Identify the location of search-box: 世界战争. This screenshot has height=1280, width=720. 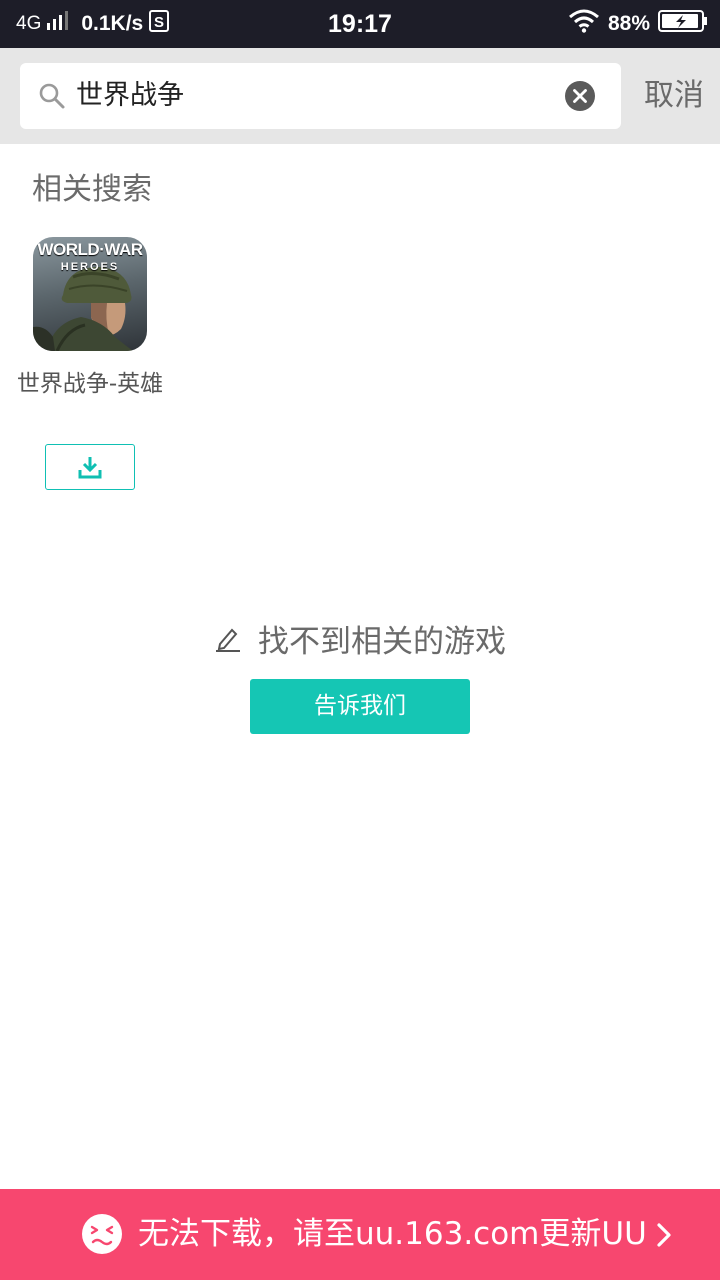
(320, 96).